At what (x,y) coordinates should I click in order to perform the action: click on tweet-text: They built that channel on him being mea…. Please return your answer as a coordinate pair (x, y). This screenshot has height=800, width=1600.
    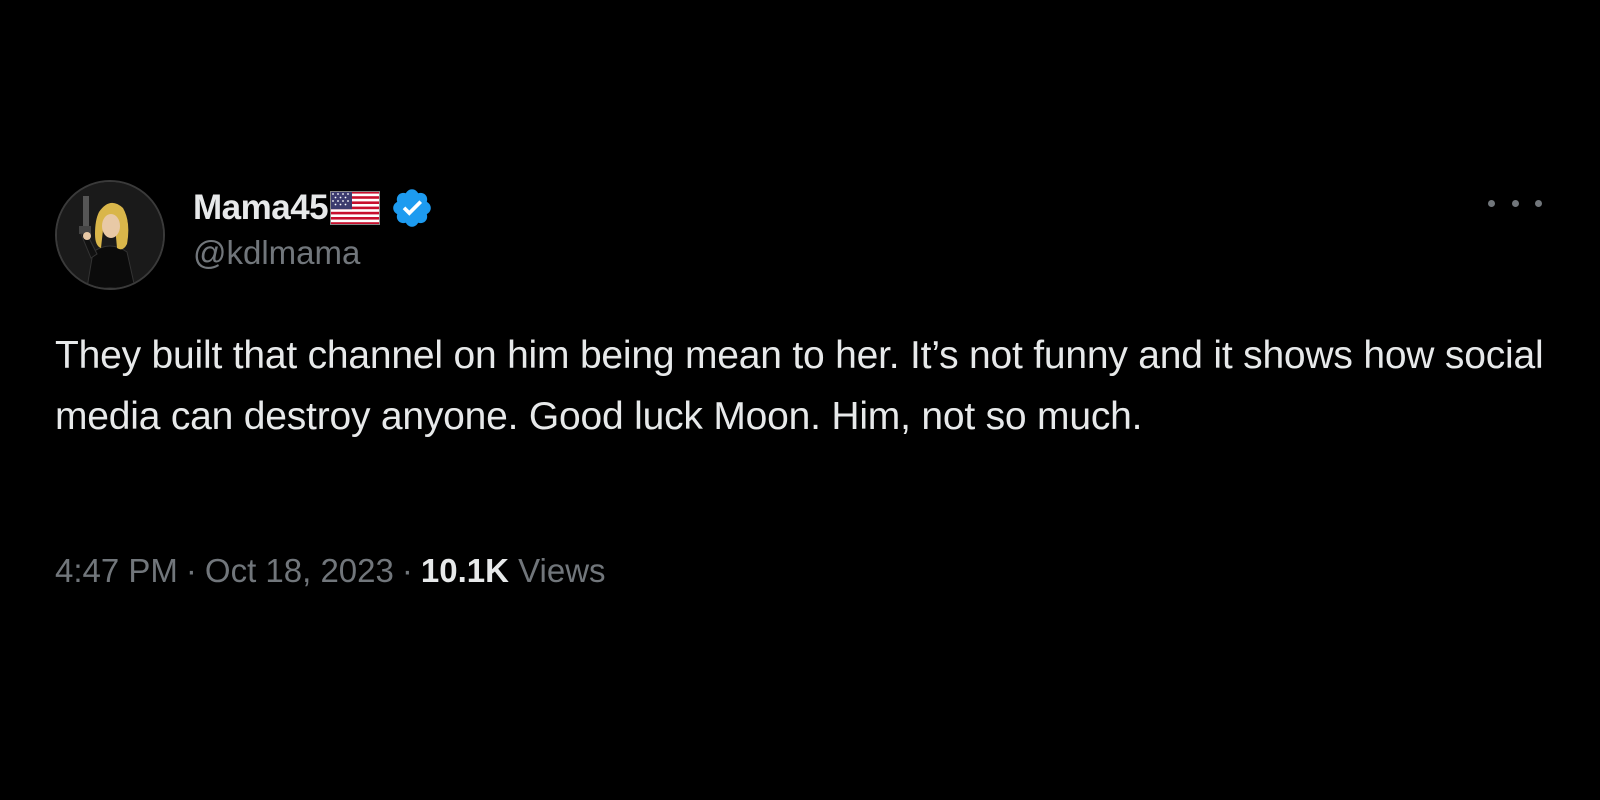
    Looking at the image, I should click on (799, 386).